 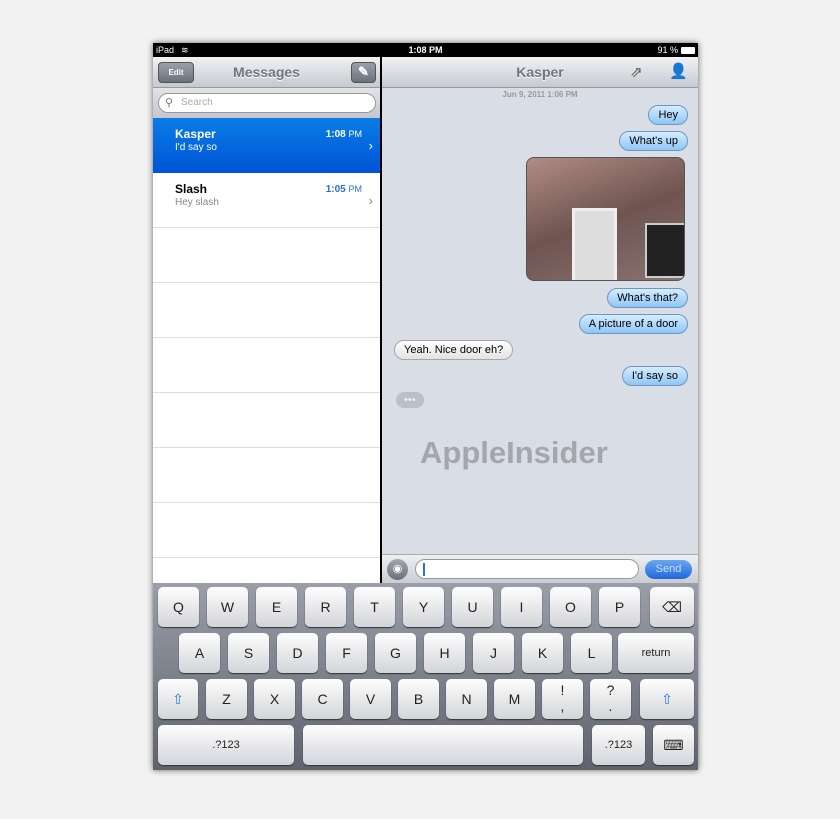 I want to click on photo-message, so click(x=605, y=219).